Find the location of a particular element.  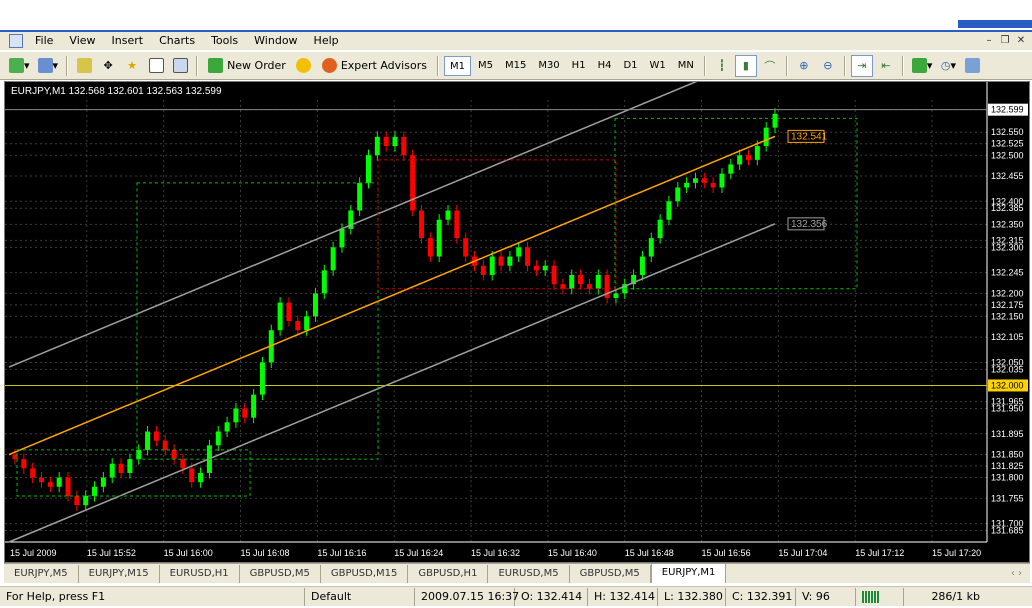

menu-help: Help is located at coordinates (326, 41).